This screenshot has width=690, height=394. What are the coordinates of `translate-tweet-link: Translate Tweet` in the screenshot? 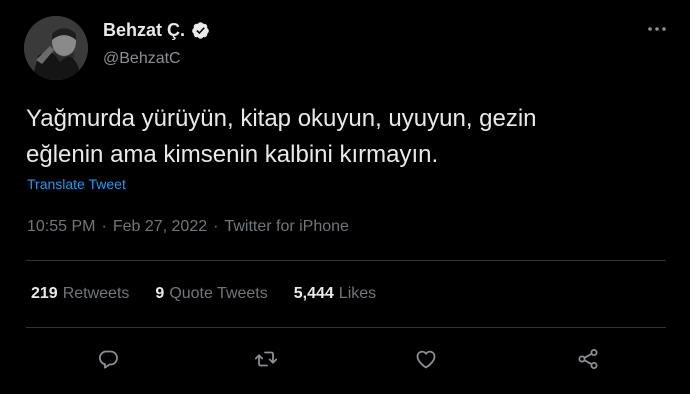 It's located at (76, 184).